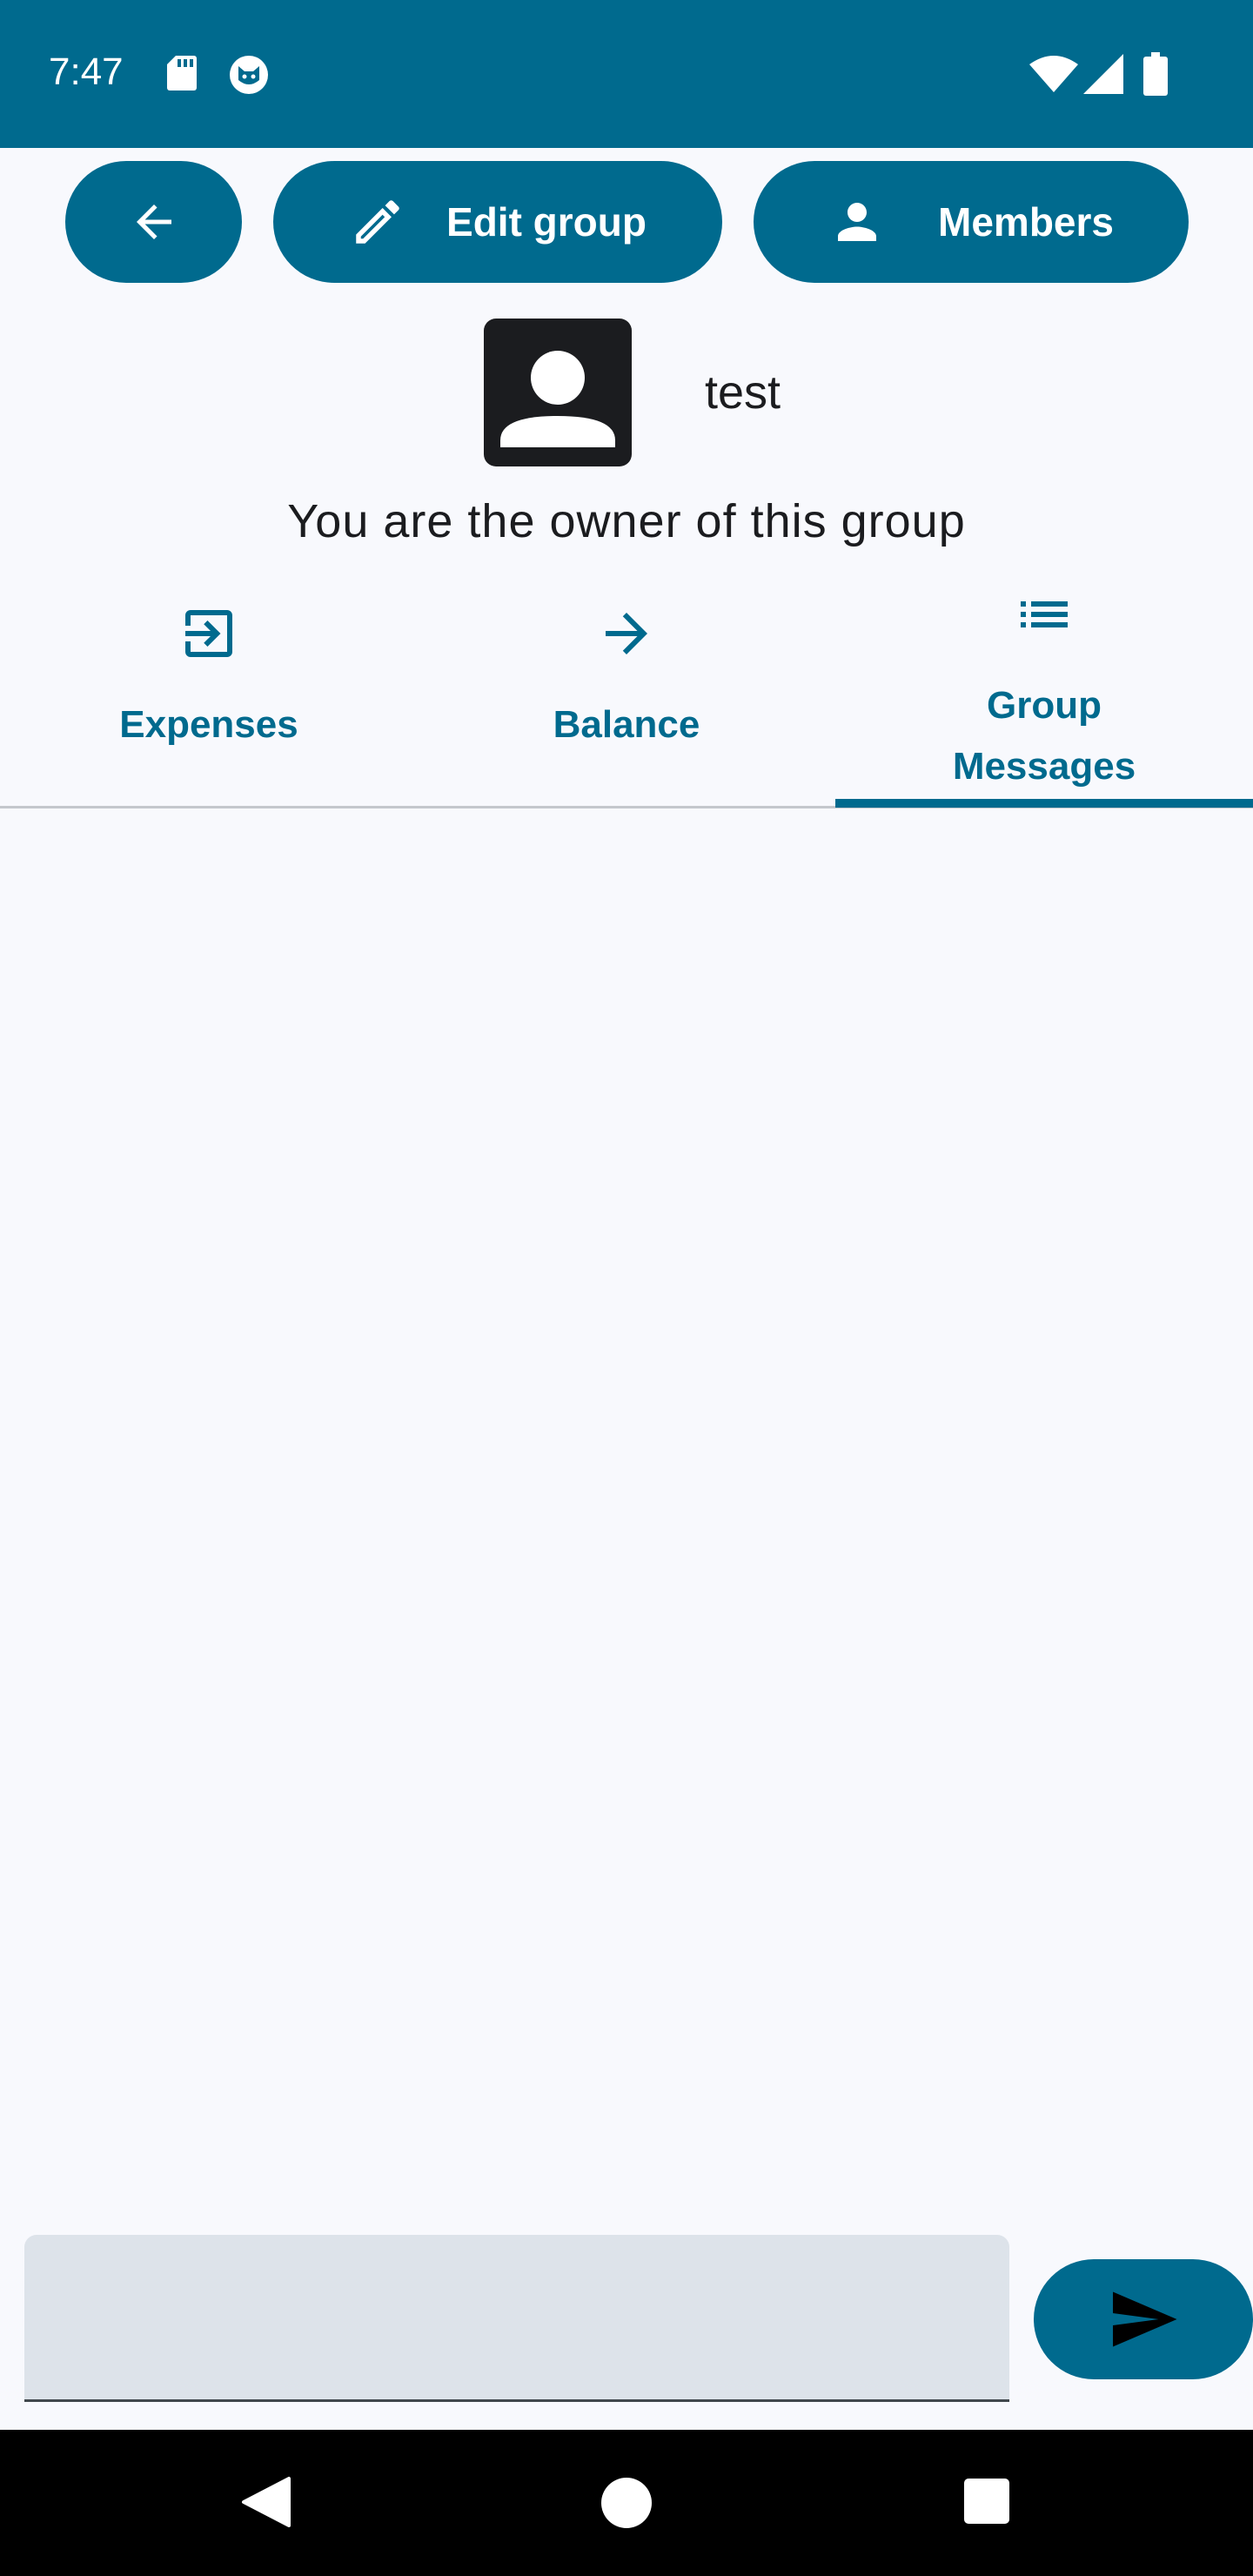 The image size is (1253, 2576). Describe the element at coordinates (377, 222) in the screenshot. I see `pencil-icon` at that location.